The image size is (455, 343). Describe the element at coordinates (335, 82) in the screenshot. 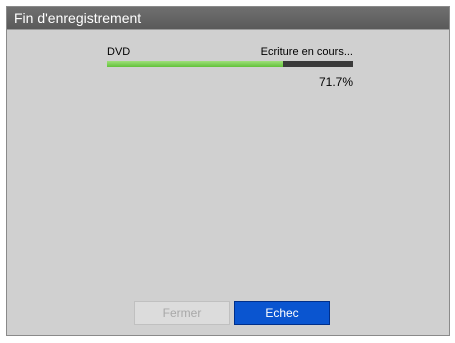

I see `progress-percent: 71.7%` at that location.